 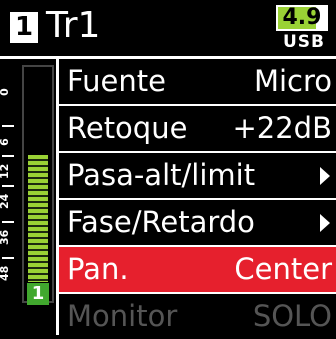 I want to click on meter-scale: 48 36 24 12 6 0, so click(x=7, y=179).